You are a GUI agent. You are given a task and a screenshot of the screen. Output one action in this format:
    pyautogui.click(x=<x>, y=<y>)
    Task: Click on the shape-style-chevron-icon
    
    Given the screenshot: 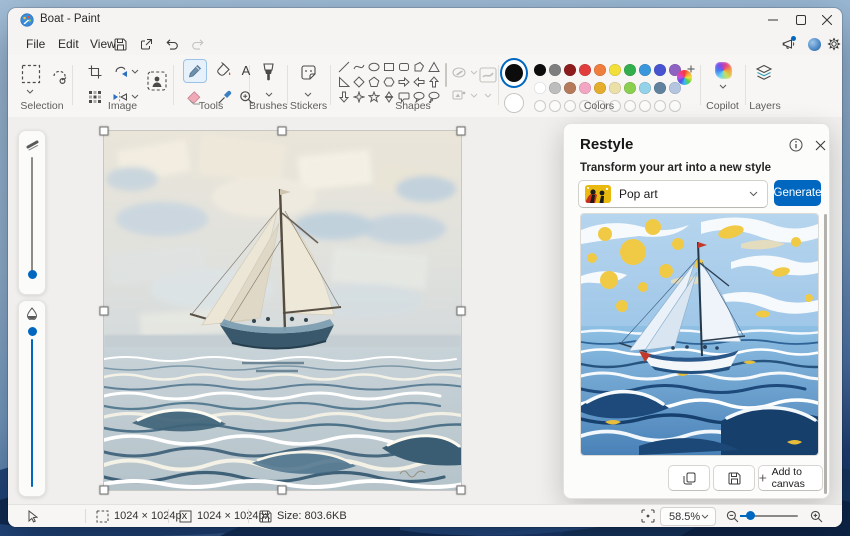 What is the action you would take?
    pyautogui.click(x=488, y=95)
    